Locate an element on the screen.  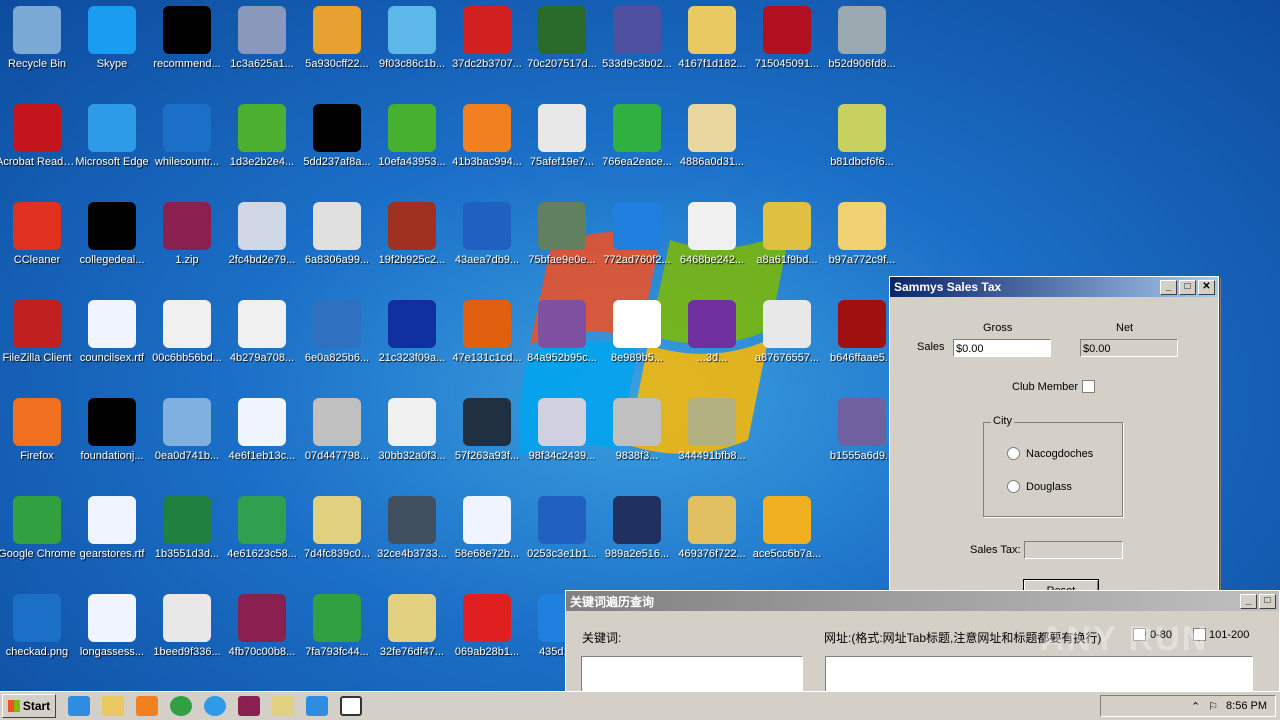
ie2-taskbar-icon is located at coordinates (317, 706).